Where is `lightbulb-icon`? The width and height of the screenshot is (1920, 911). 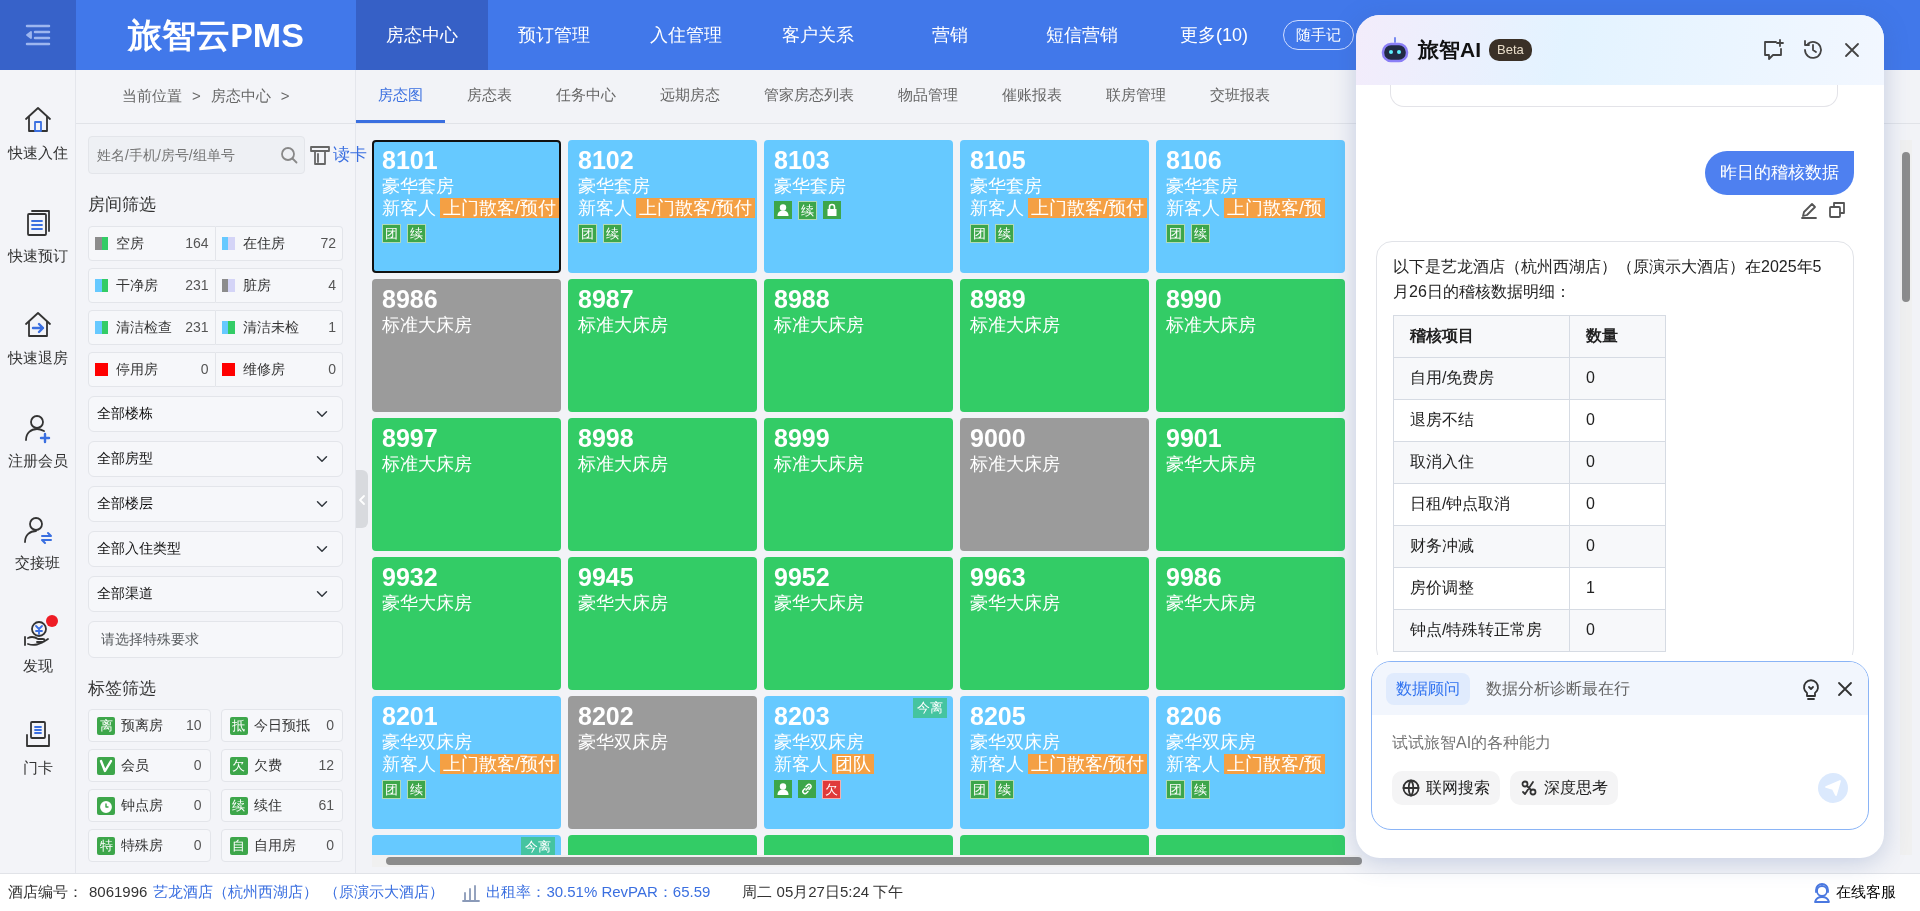
lightbulb-icon is located at coordinates (1811, 688).